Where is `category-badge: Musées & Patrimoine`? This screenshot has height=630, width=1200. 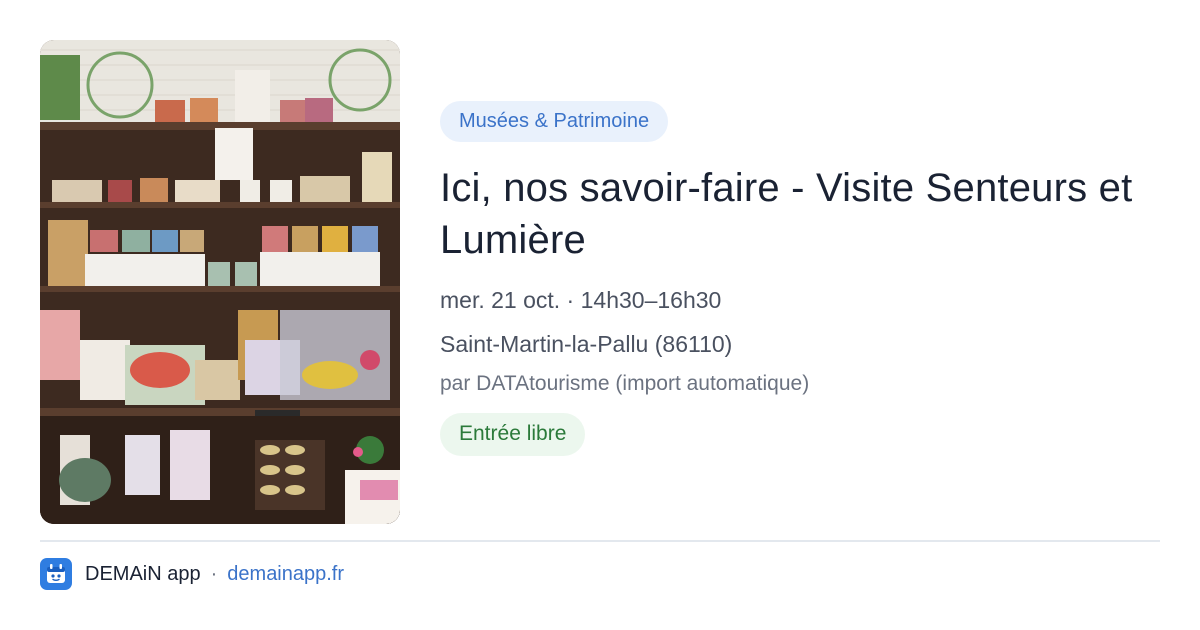 category-badge: Musées & Patrimoine is located at coordinates (554, 121).